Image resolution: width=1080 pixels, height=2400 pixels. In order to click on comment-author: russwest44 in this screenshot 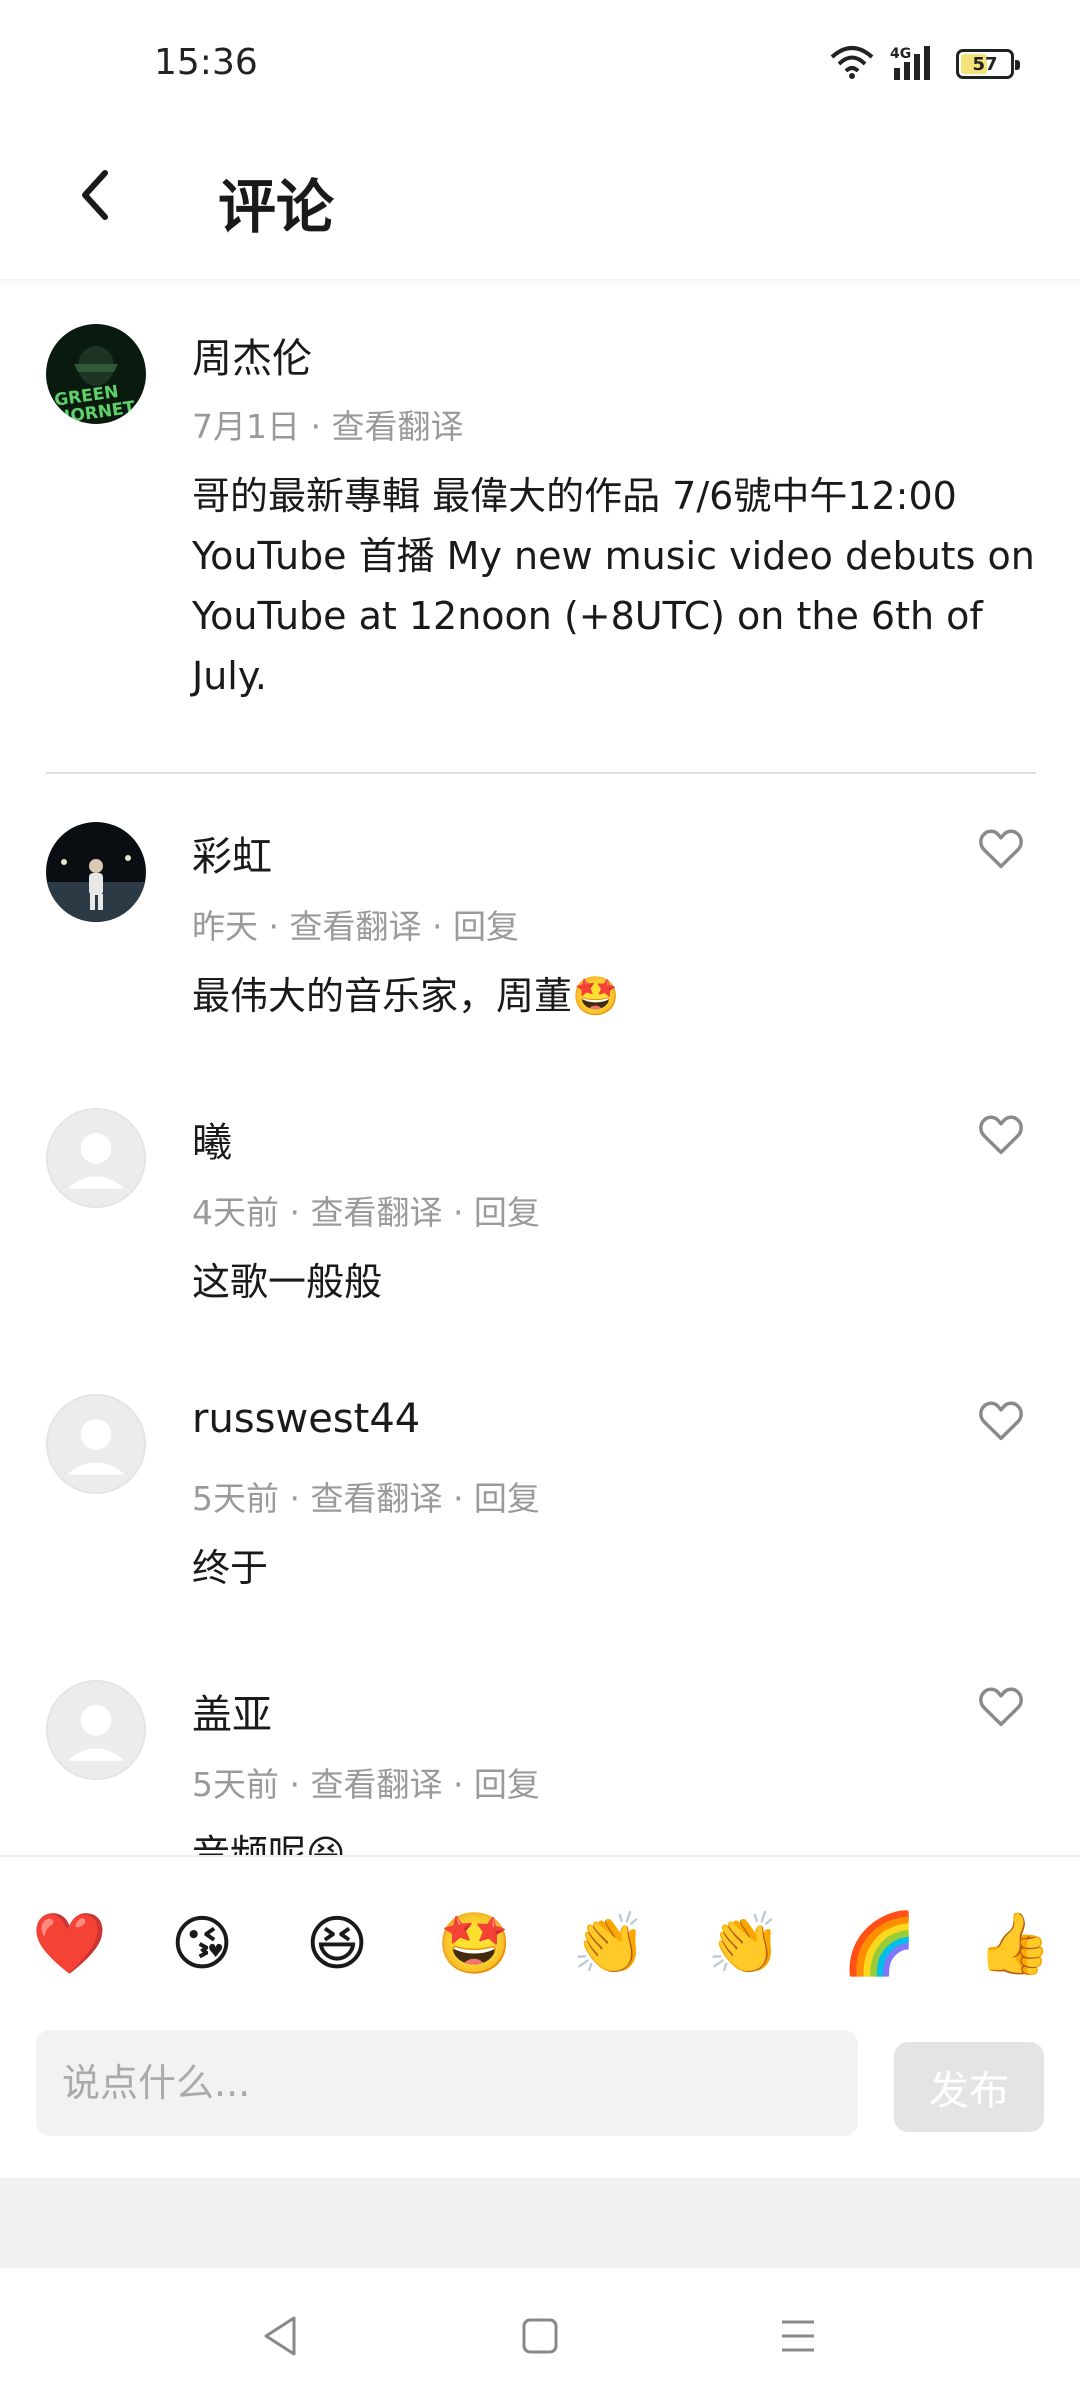, I will do `click(306, 1419)`.